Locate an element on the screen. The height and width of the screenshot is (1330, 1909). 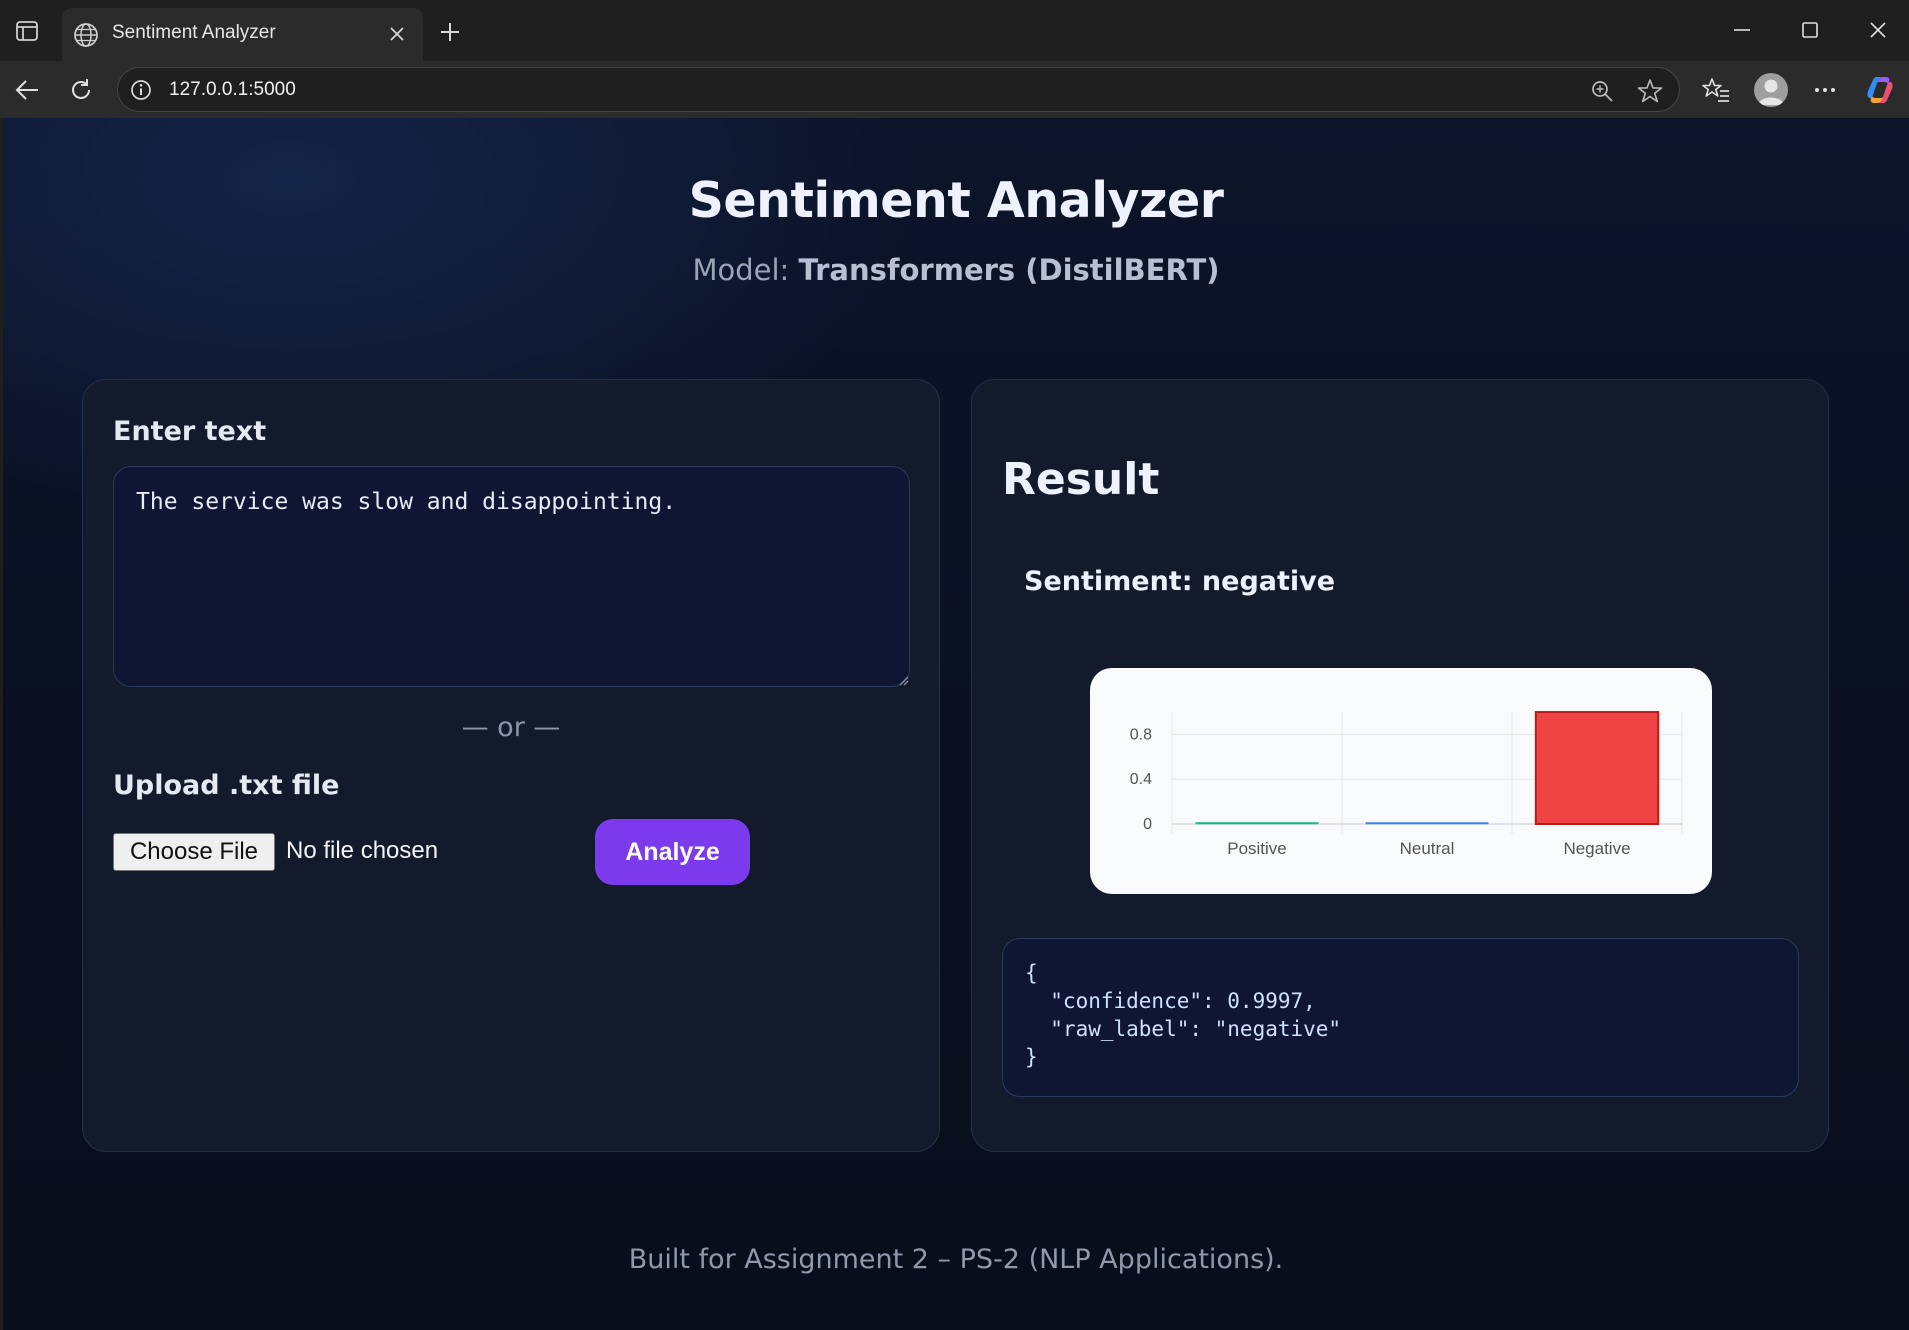
chart-x-tick-label: Negative is located at coordinates (1596, 848).